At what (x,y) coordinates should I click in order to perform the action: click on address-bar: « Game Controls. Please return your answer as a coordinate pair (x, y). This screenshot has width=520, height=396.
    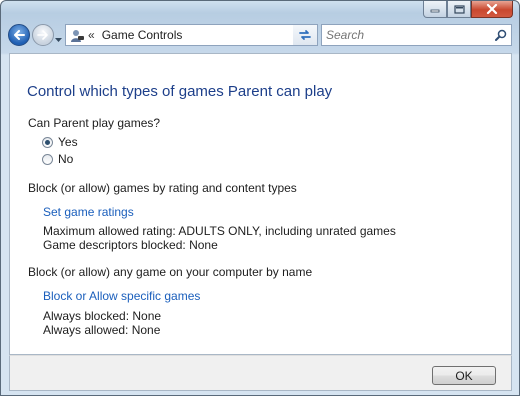
    Looking at the image, I should click on (191, 35).